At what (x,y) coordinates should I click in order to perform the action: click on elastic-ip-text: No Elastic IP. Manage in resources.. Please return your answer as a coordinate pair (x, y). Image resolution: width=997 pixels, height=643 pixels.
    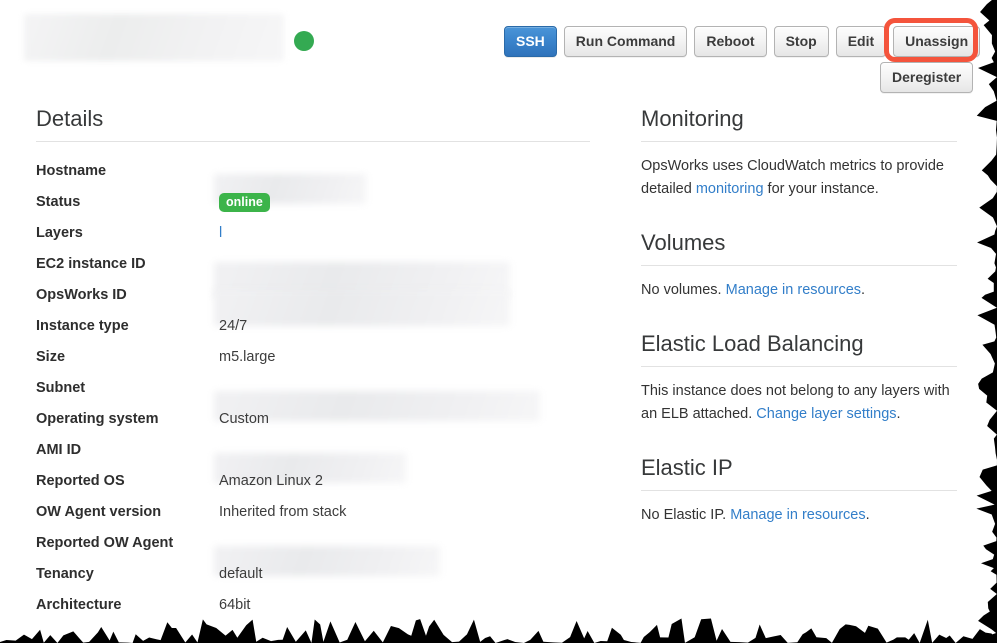
    Looking at the image, I should click on (799, 515).